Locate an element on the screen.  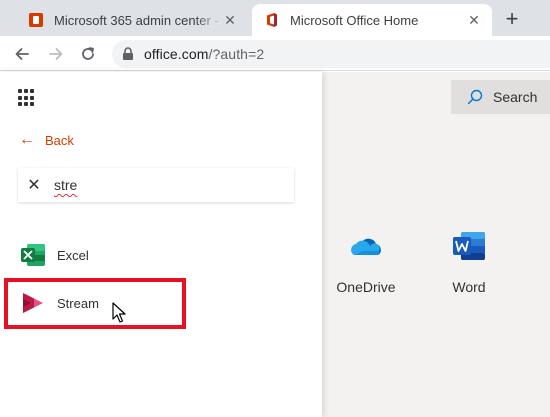
search-button: Search is located at coordinates (500, 97).